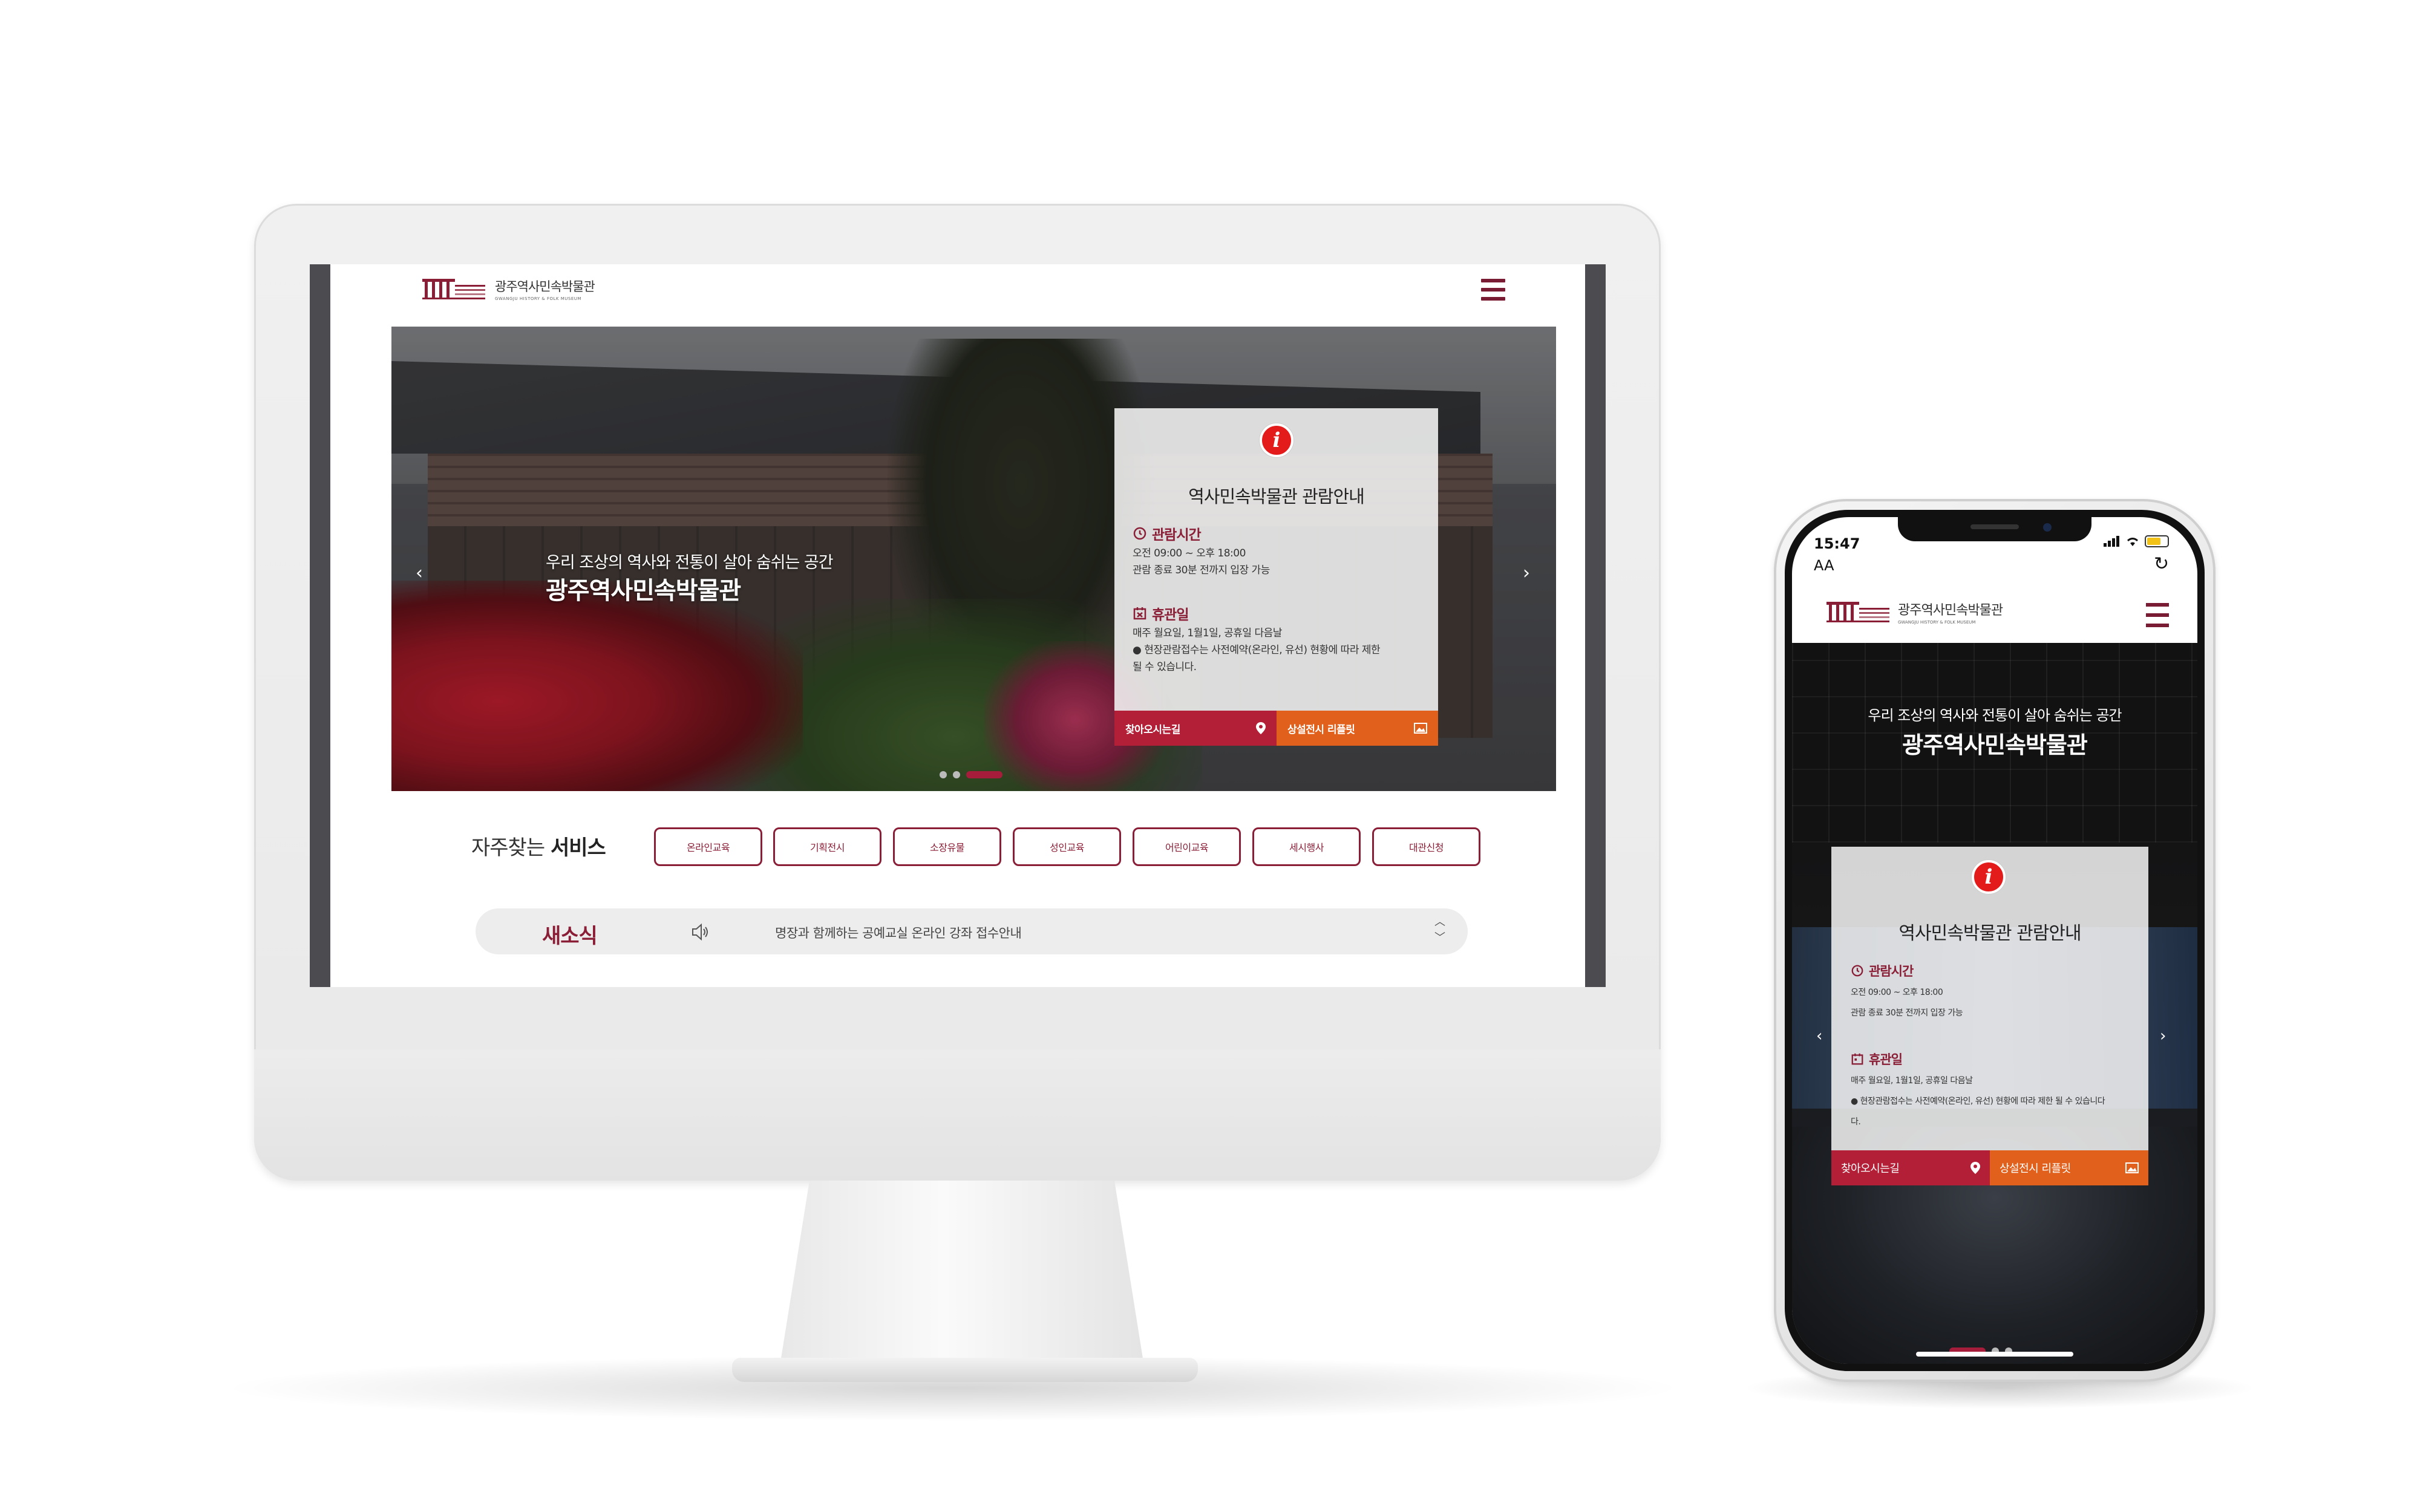 The image size is (2420, 1512). Describe the element at coordinates (965, 1370) in the screenshot. I see `monitor-base` at that location.